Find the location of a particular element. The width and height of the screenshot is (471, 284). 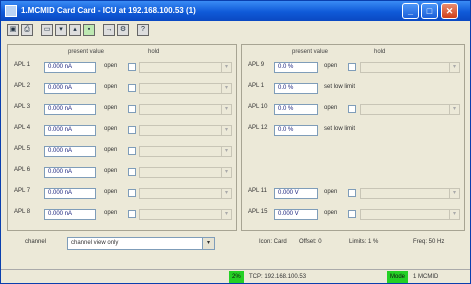

row-label: APL 11 is located at coordinates (258, 191).